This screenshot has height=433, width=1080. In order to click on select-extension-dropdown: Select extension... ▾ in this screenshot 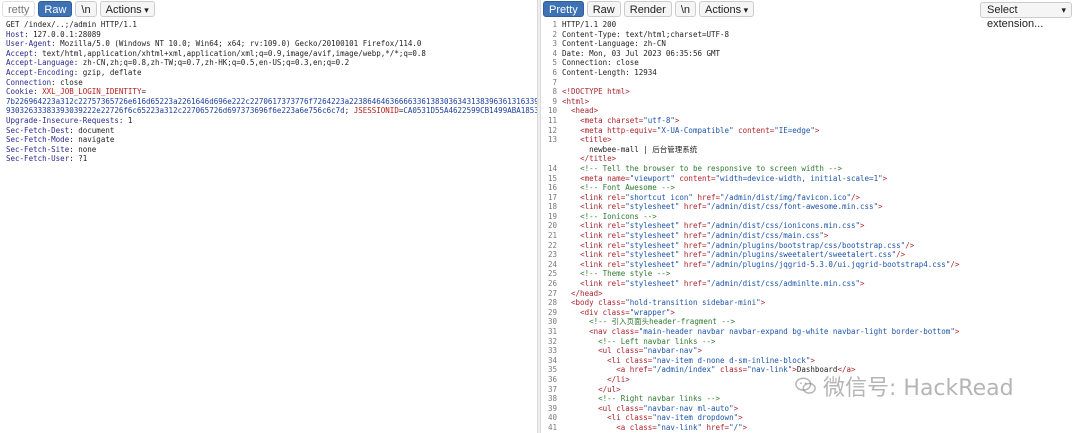, I will do `click(1026, 16)`.